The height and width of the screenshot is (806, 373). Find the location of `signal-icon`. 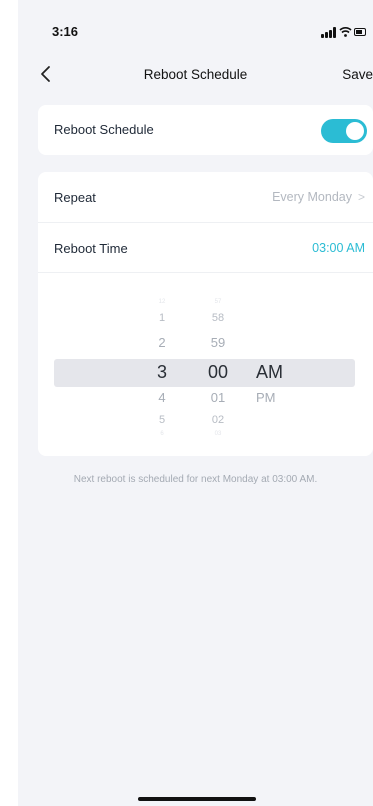

signal-icon is located at coordinates (329, 32).